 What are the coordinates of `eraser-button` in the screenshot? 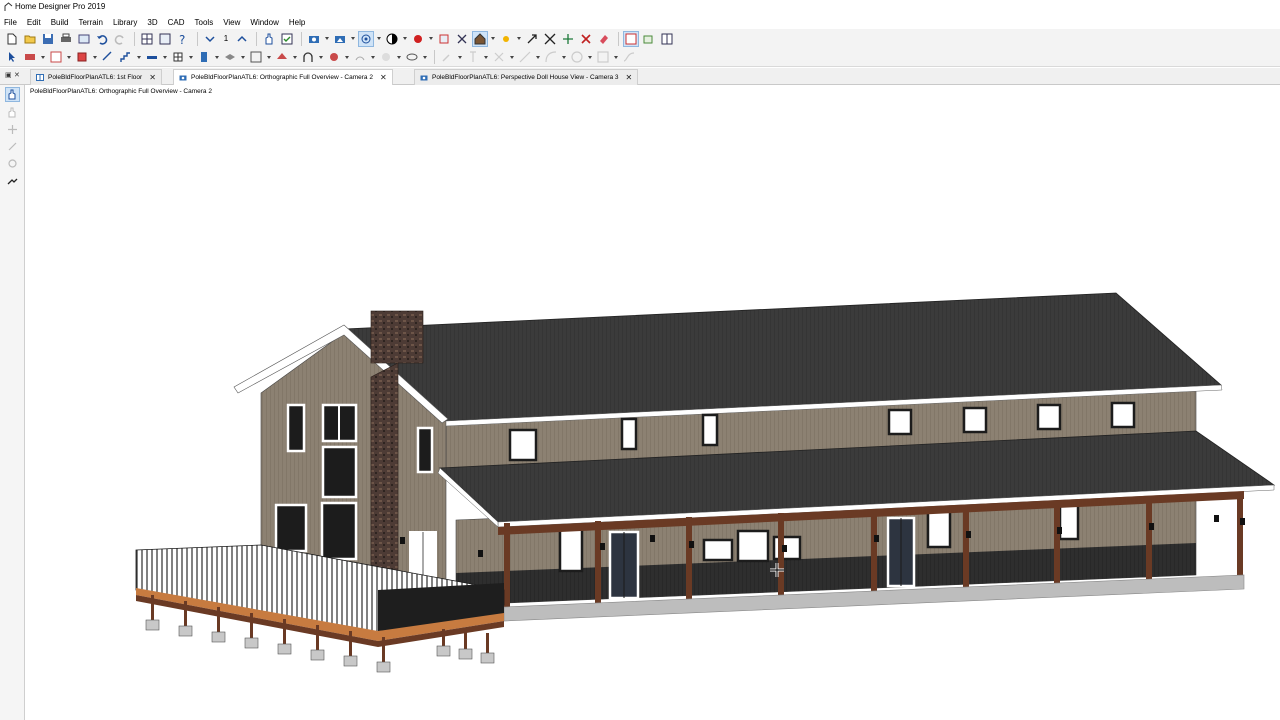 It's located at (604, 39).